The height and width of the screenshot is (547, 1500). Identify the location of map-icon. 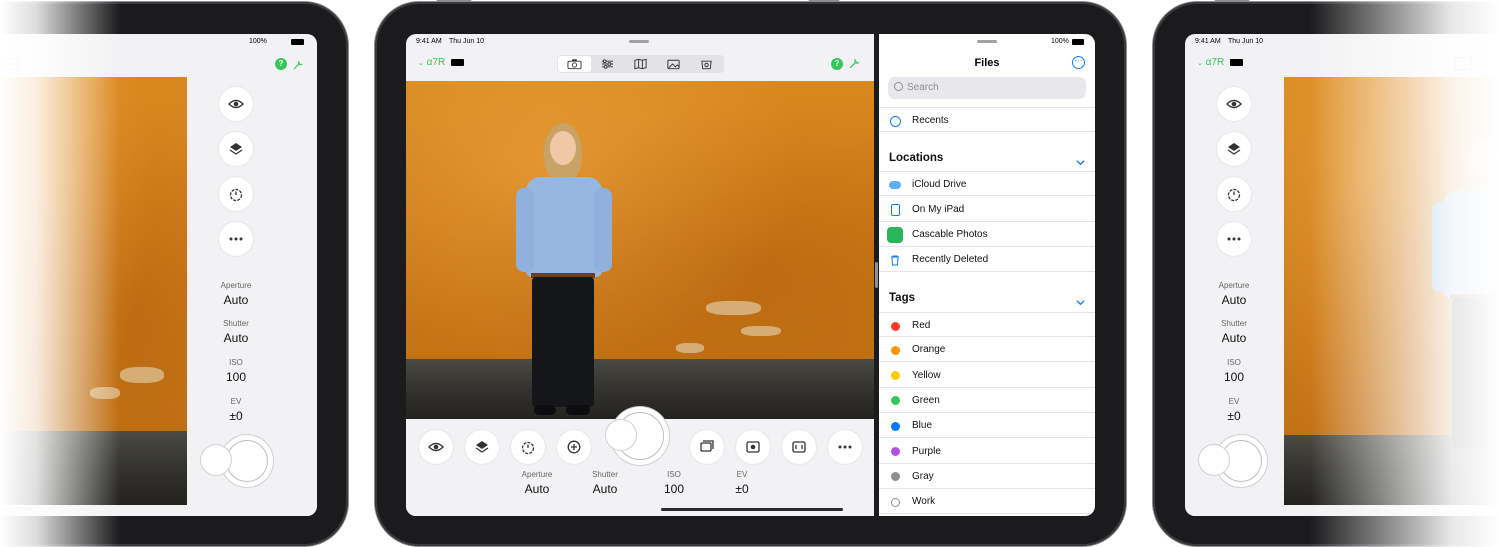
(640, 64).